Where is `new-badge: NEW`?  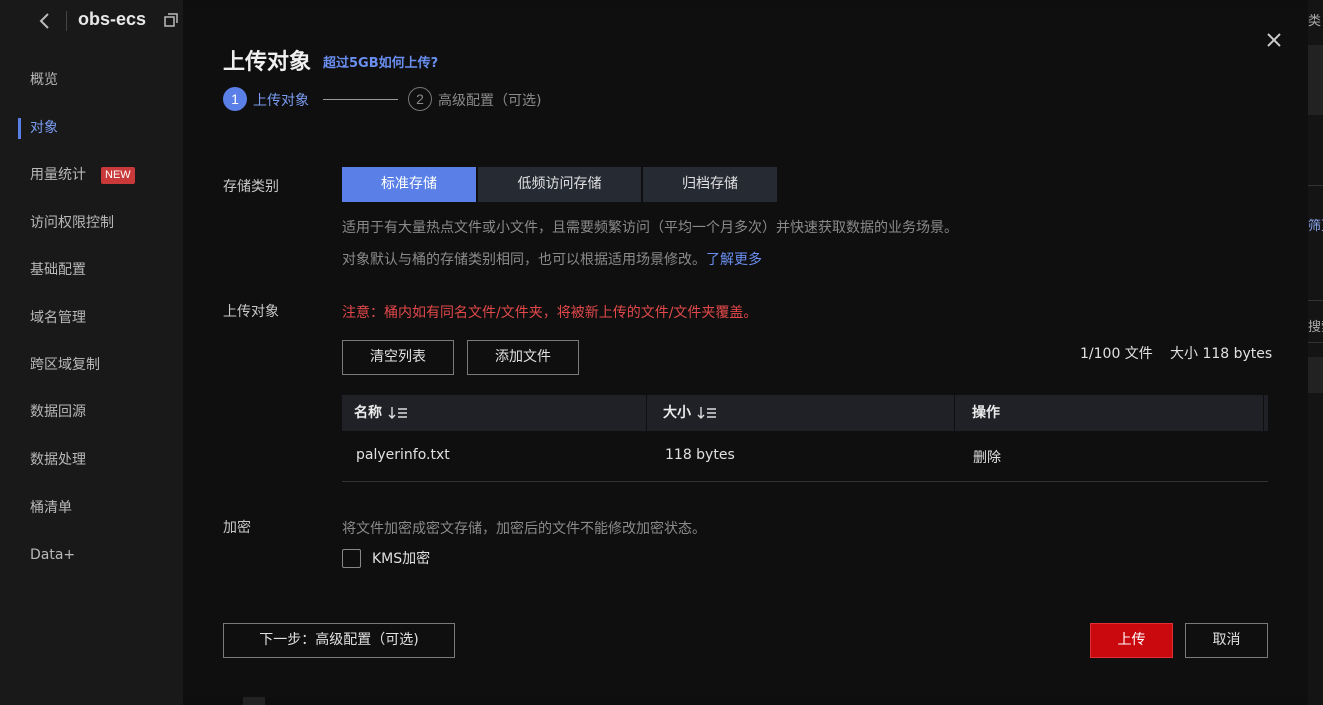
new-badge: NEW is located at coordinates (118, 175).